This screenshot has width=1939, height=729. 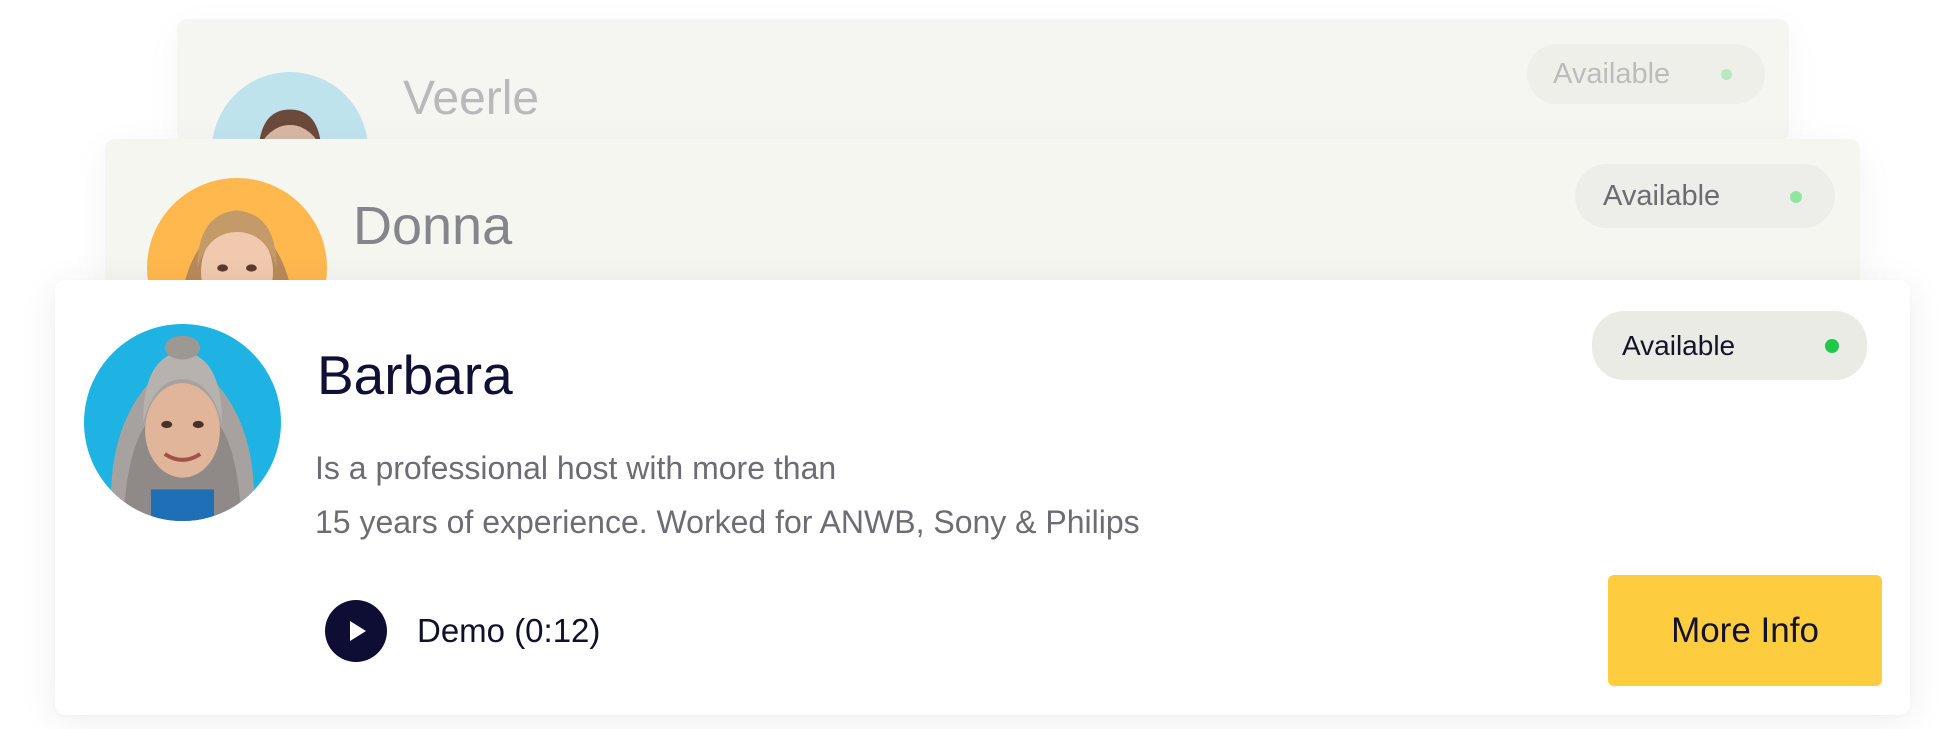 What do you see at coordinates (415, 375) in the screenshot?
I see `host-name-barbara: Barbara` at bounding box center [415, 375].